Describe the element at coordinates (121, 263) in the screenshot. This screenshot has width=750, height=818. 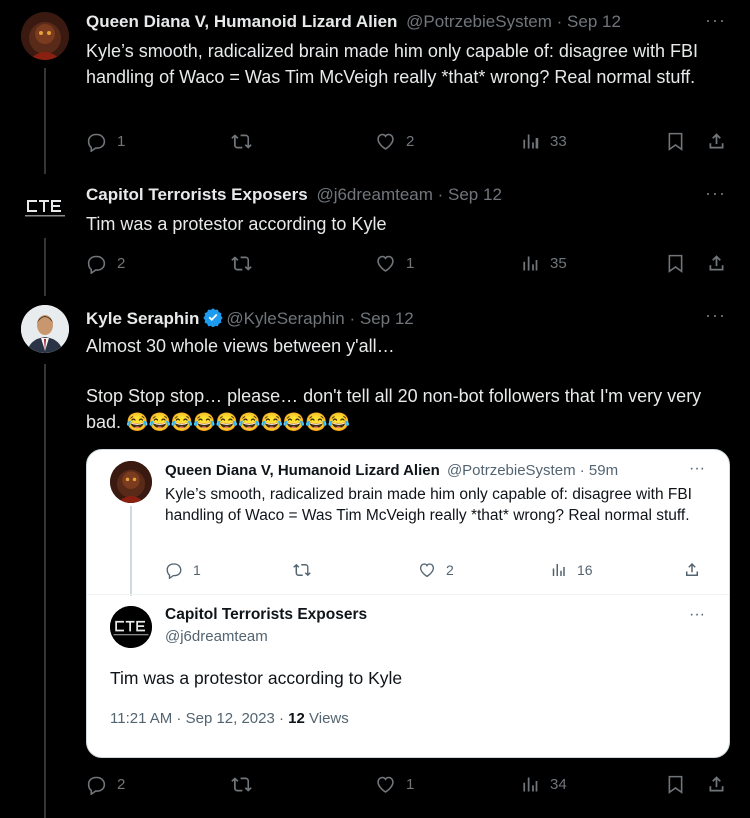
I see `reply-count: 2` at that location.